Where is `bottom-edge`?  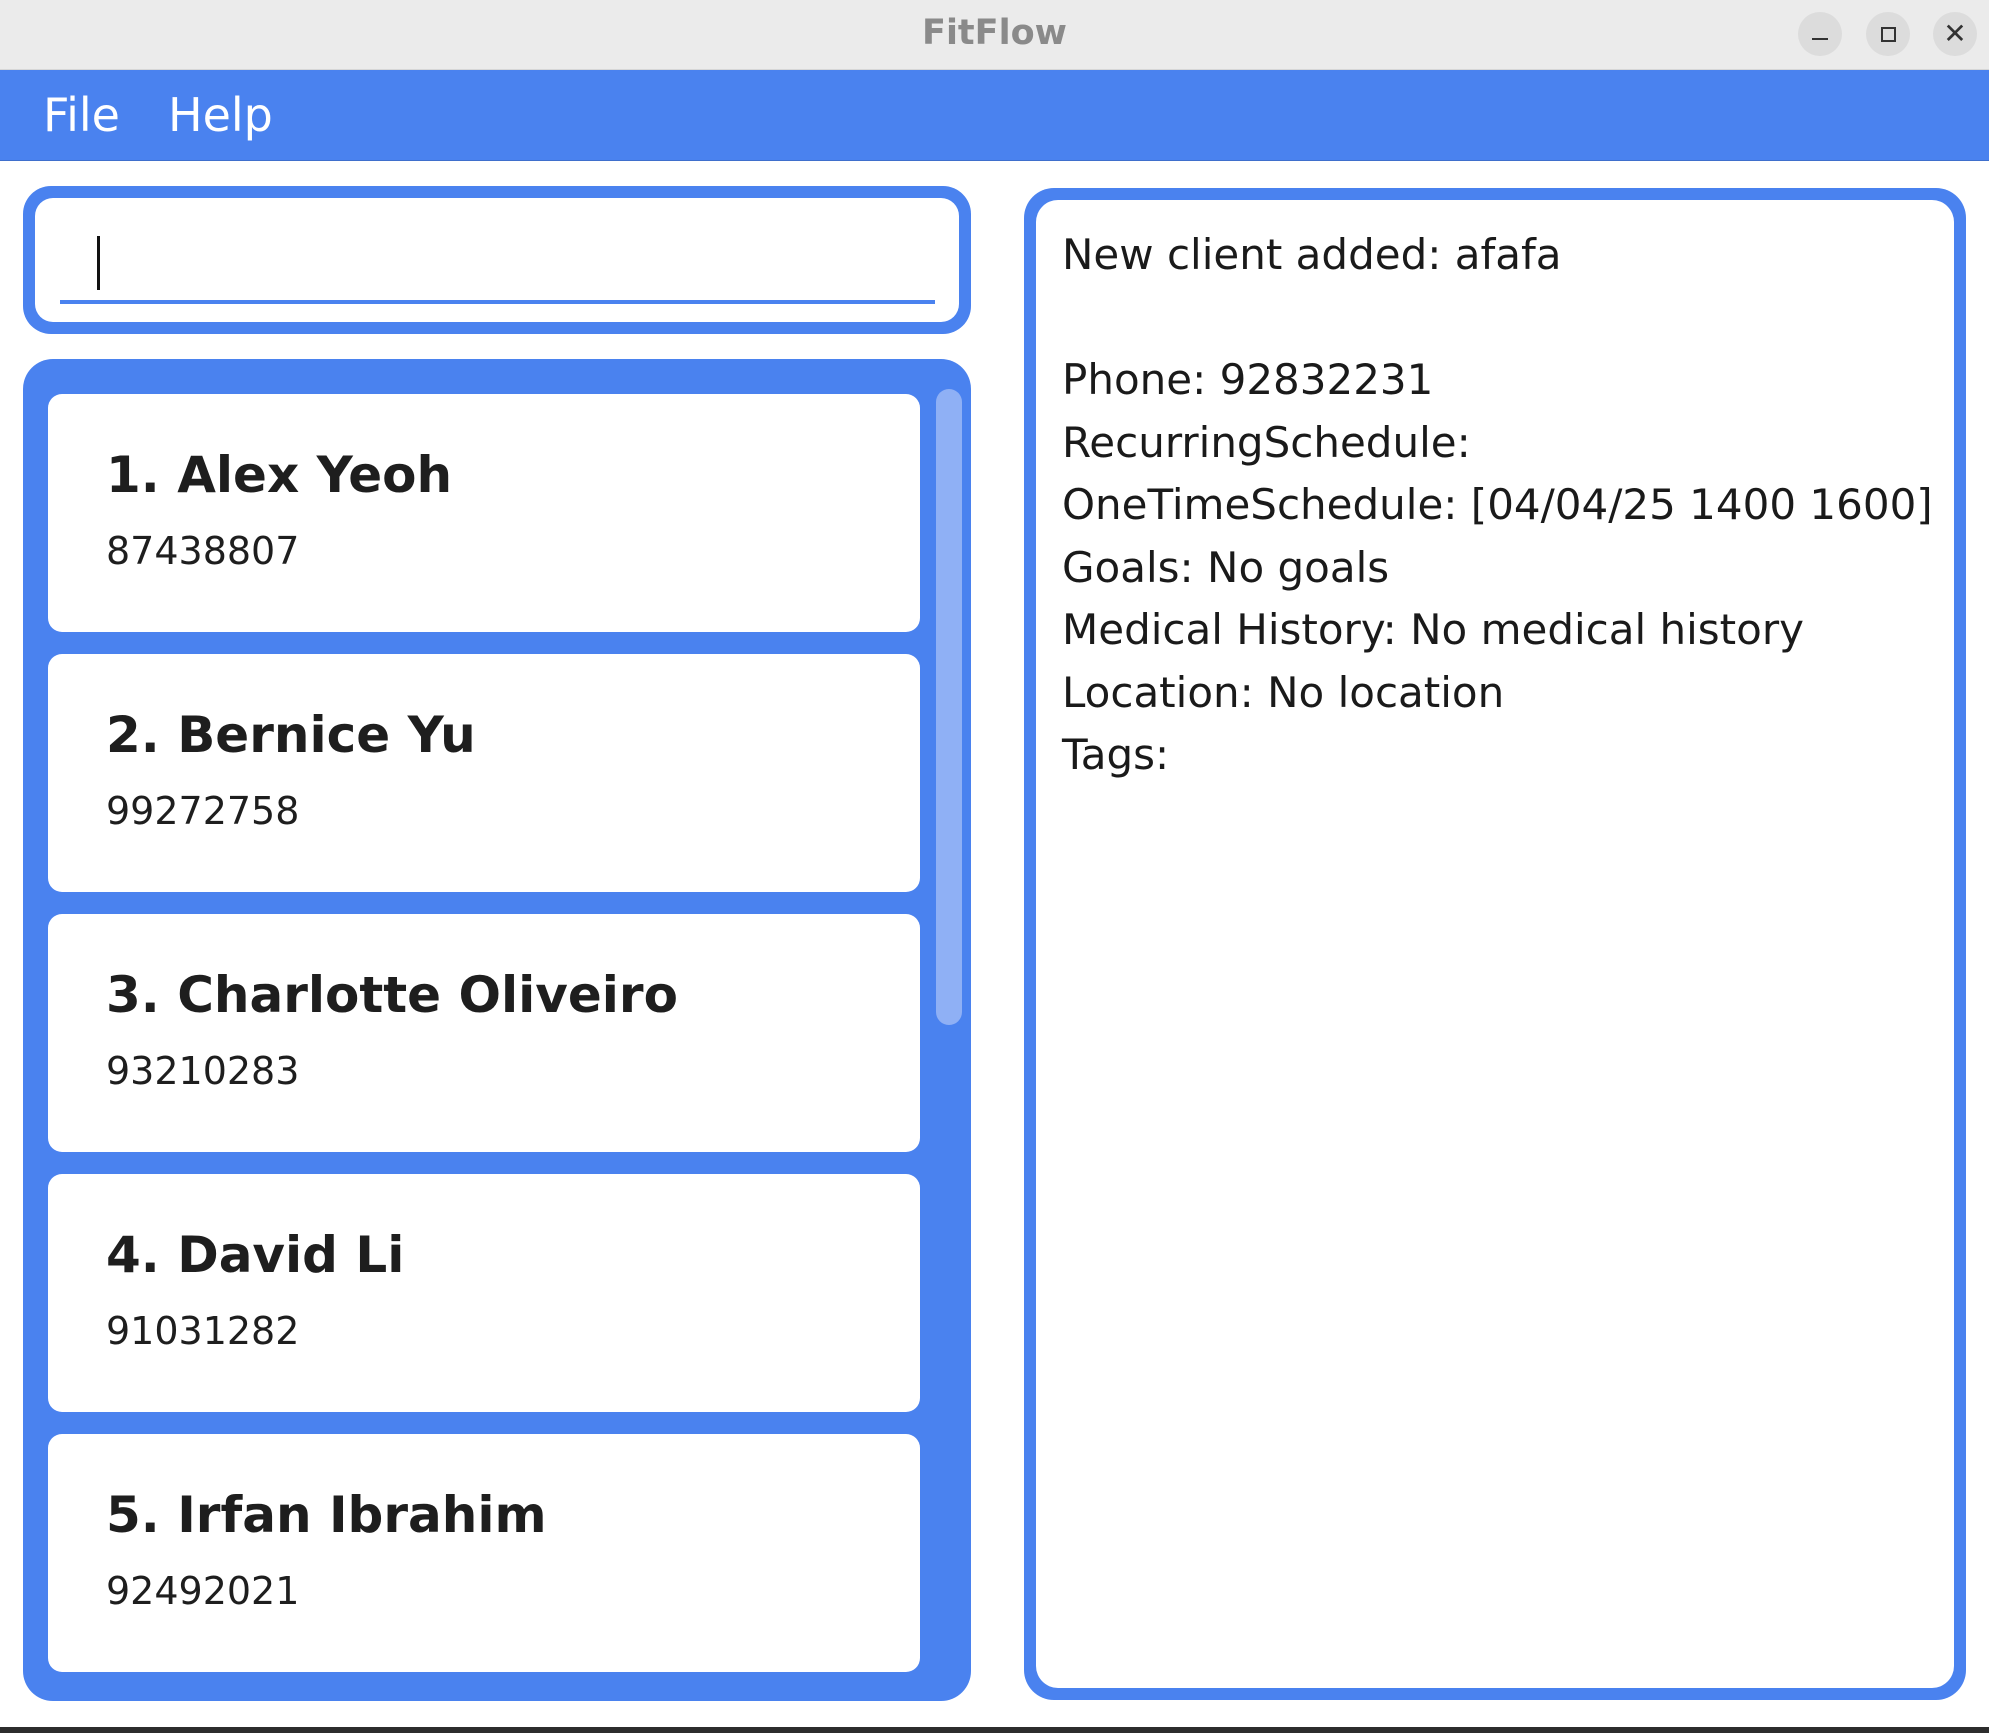 bottom-edge is located at coordinates (994, 1730).